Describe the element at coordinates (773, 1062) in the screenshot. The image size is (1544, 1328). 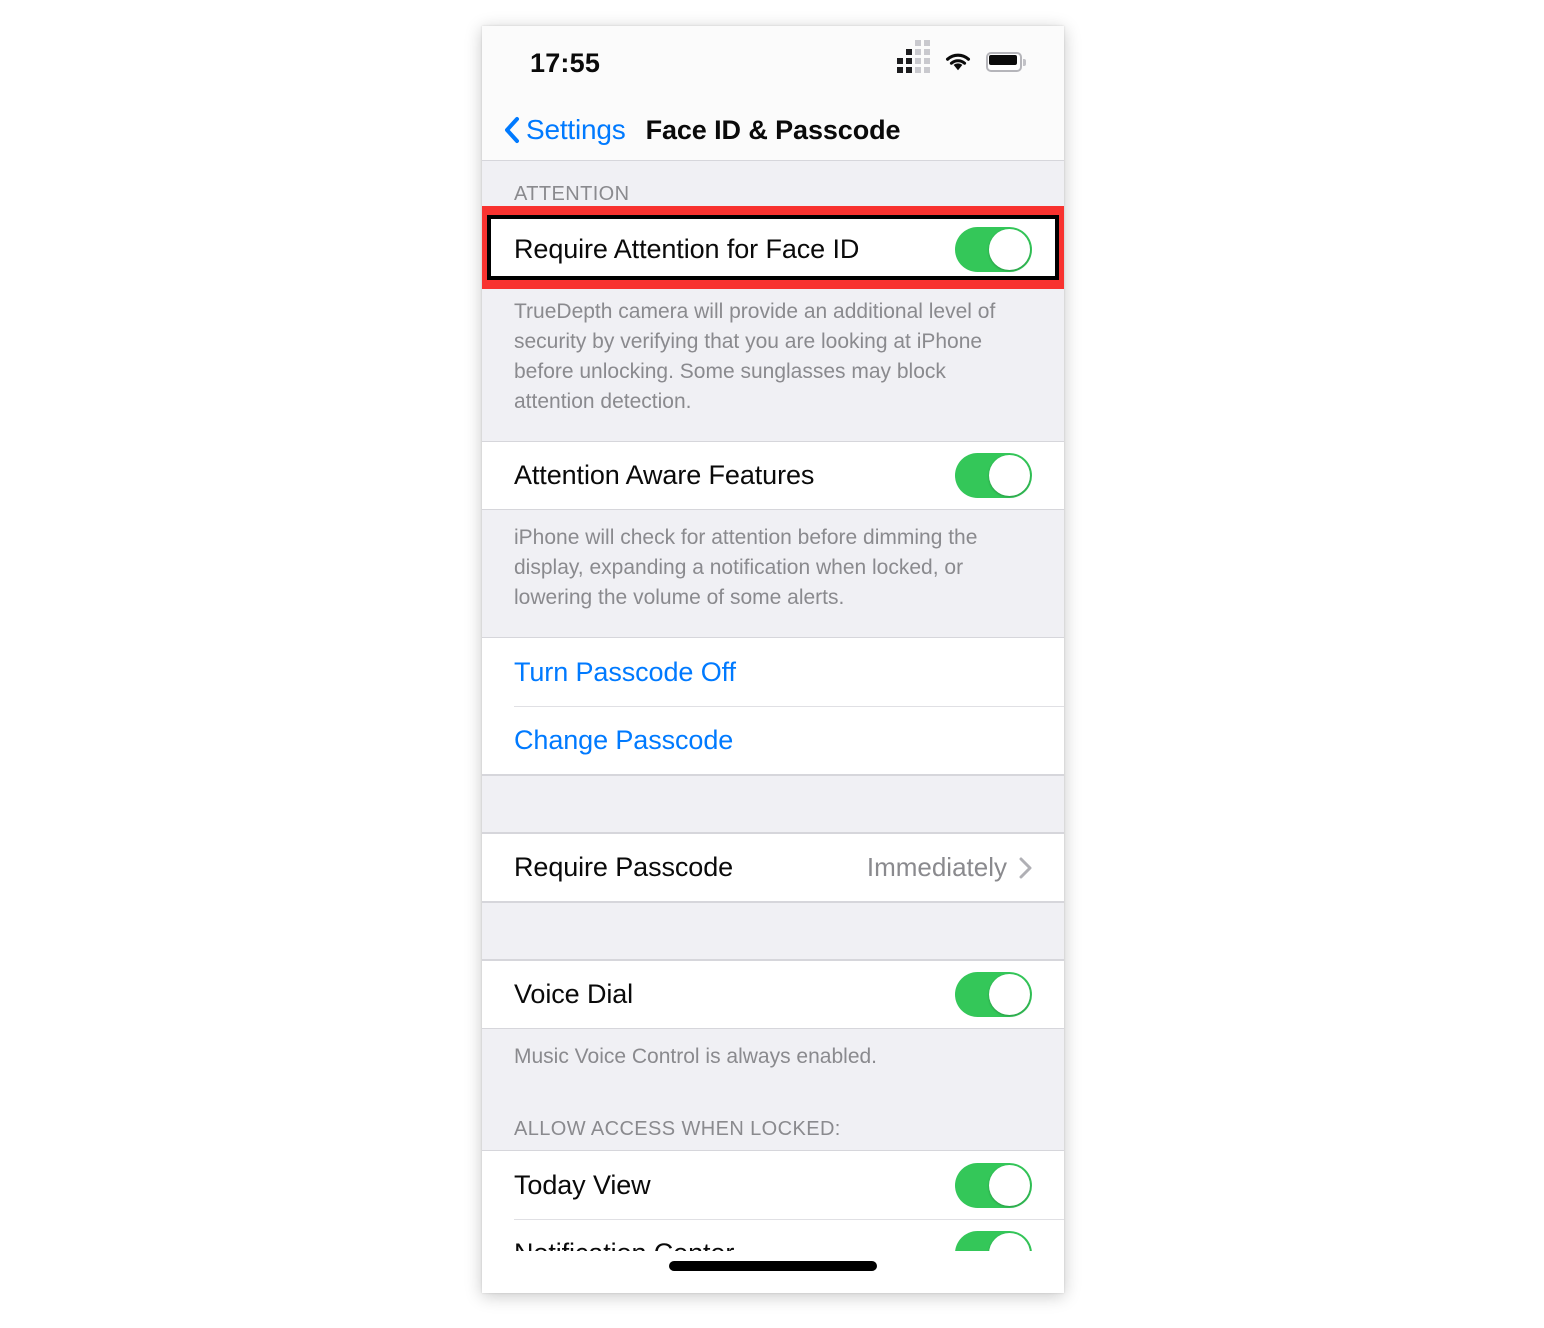
I see `footer-voice-dial: Music Voice Control is always enabled.` at that location.